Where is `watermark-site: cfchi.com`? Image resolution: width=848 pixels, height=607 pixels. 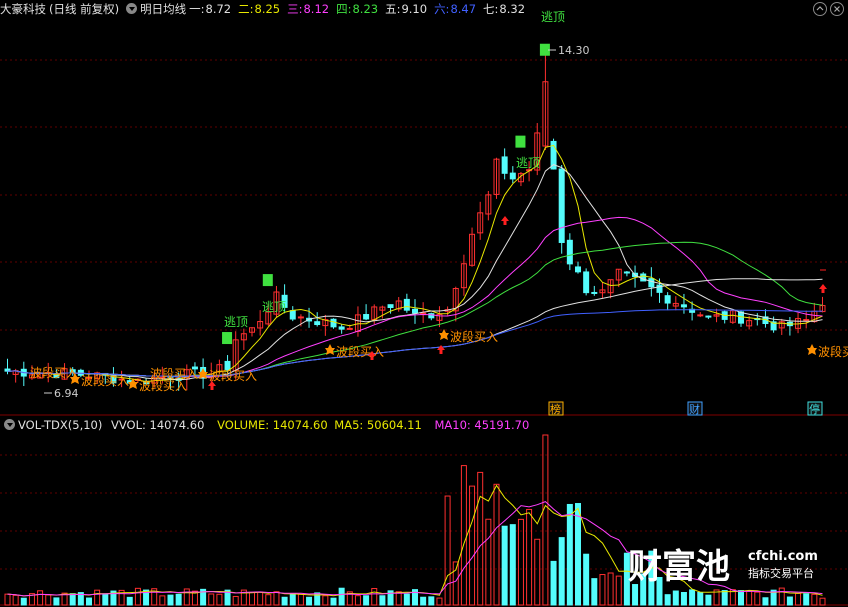
watermark-site: cfchi.com is located at coordinates (783, 556).